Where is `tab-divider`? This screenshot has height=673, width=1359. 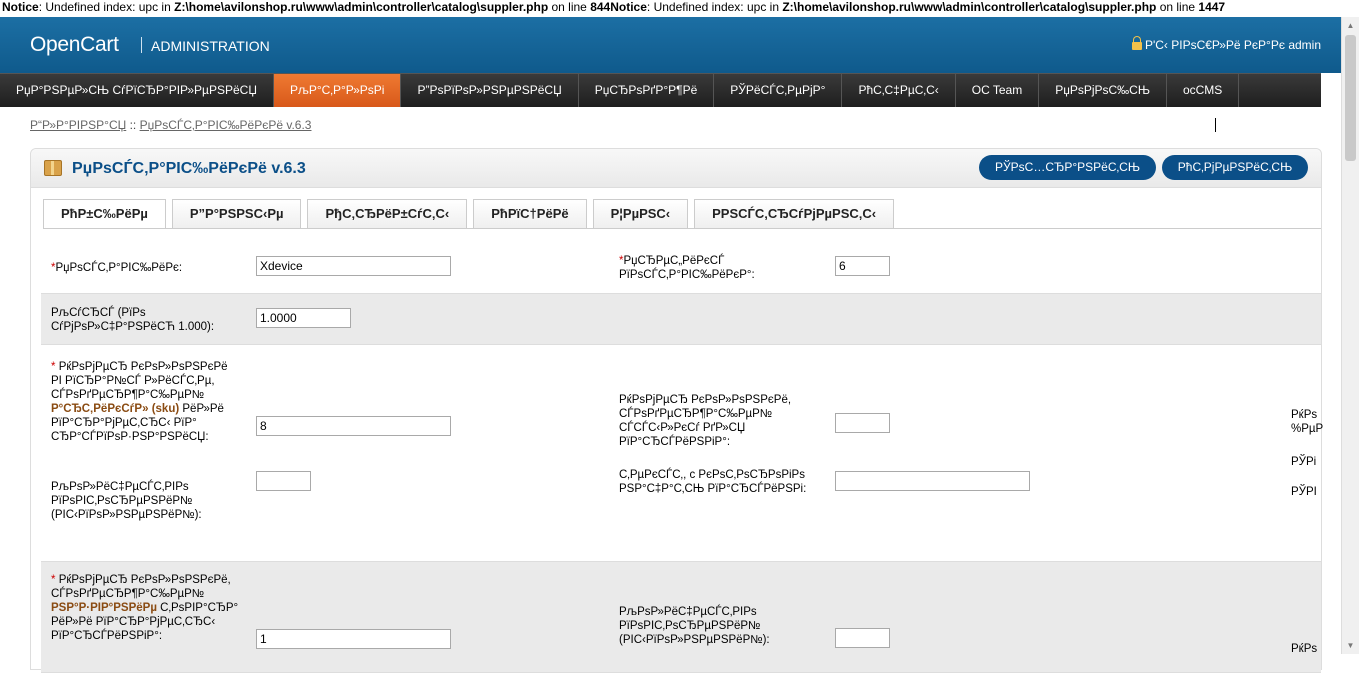
tab-divider is located at coordinates (682, 228).